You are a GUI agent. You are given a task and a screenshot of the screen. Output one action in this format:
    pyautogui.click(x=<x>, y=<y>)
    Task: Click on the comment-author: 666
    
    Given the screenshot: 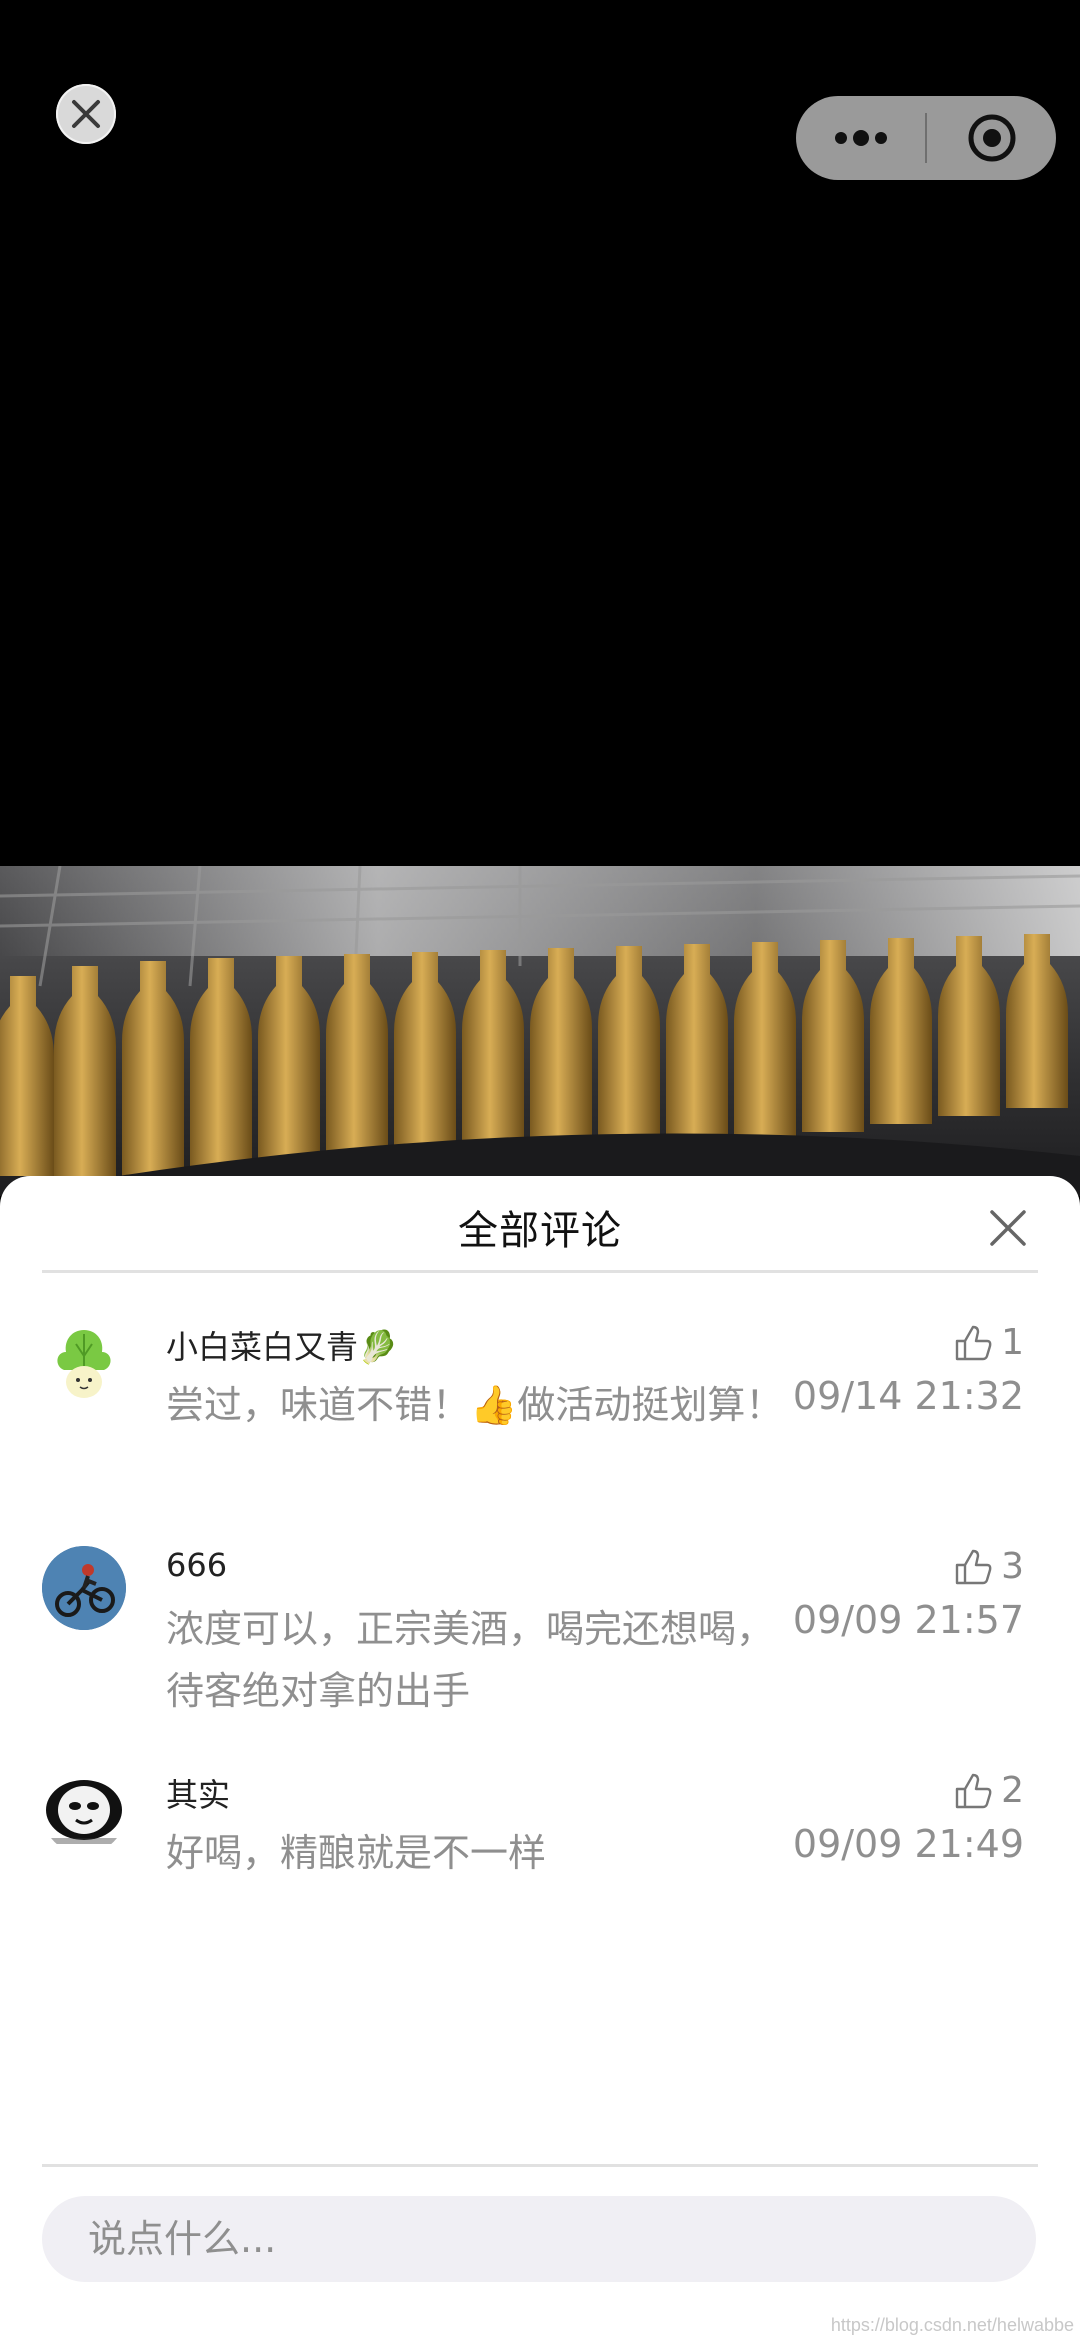 What is the action you would take?
    pyautogui.click(x=196, y=1565)
    